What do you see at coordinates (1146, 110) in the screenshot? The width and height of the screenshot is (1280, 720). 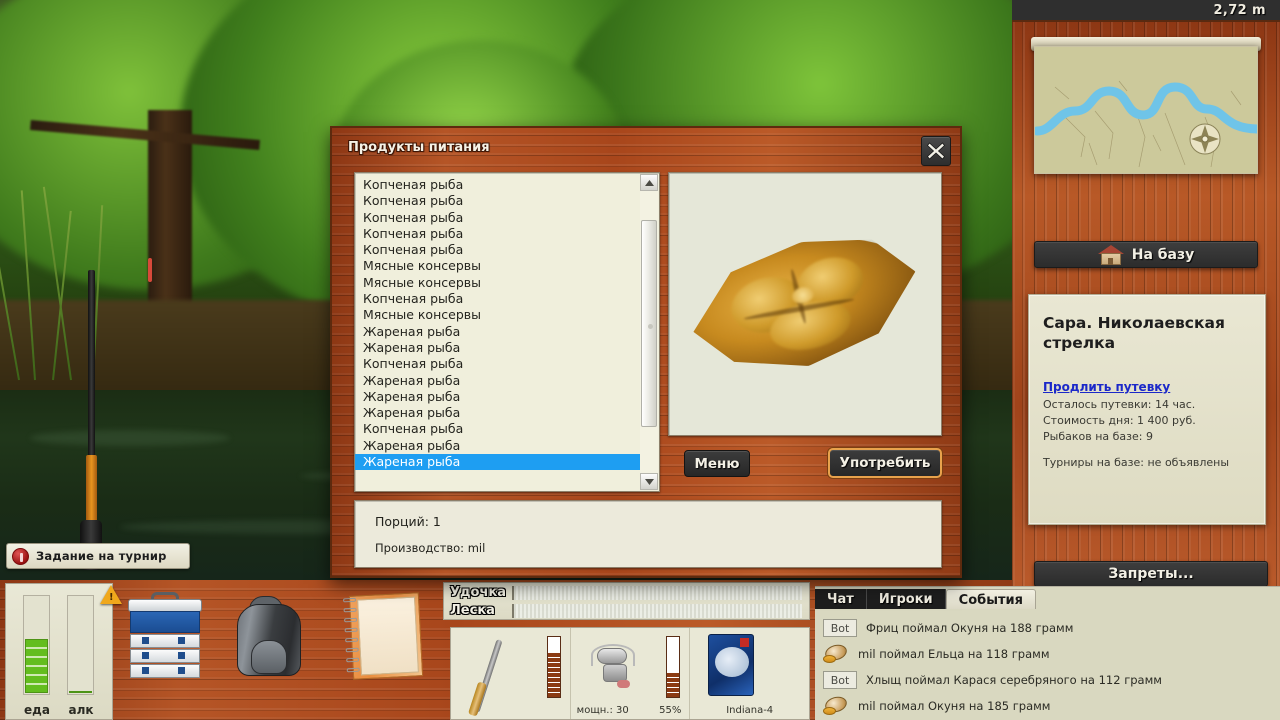 I see `minimap` at bounding box center [1146, 110].